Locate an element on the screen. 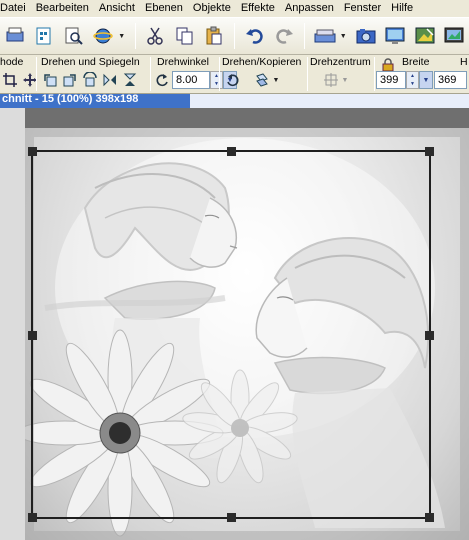  menu-layers: Ebenen is located at coordinates (164, 8).